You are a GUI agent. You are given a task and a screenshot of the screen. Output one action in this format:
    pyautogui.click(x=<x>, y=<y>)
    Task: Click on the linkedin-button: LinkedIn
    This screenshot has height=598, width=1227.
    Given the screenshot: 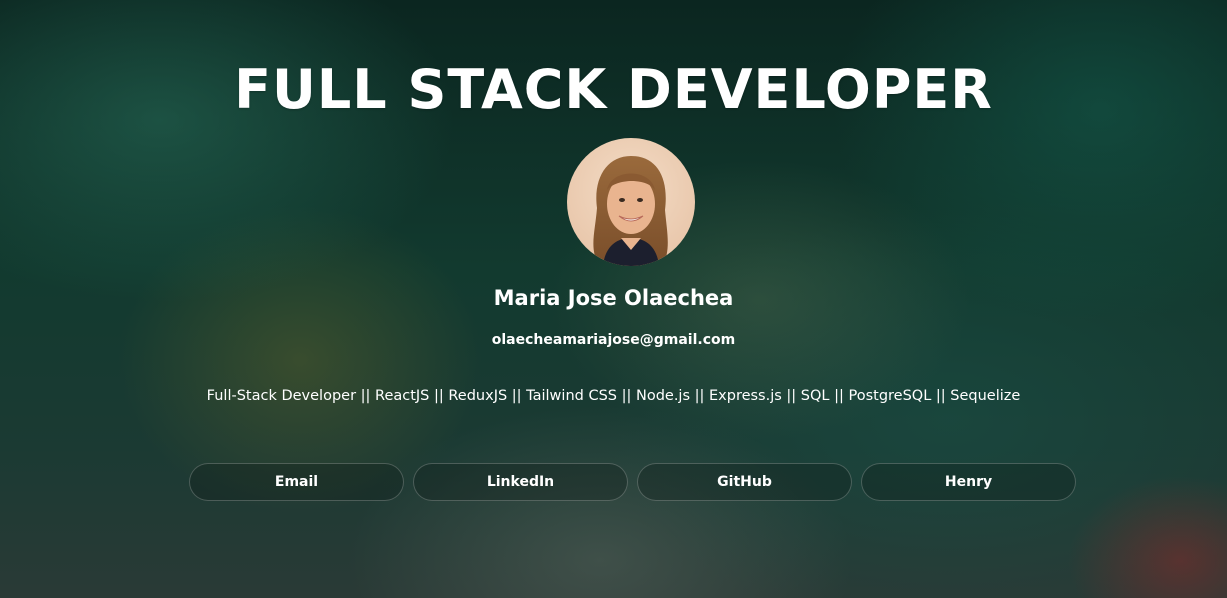 What is the action you would take?
    pyautogui.click(x=520, y=482)
    